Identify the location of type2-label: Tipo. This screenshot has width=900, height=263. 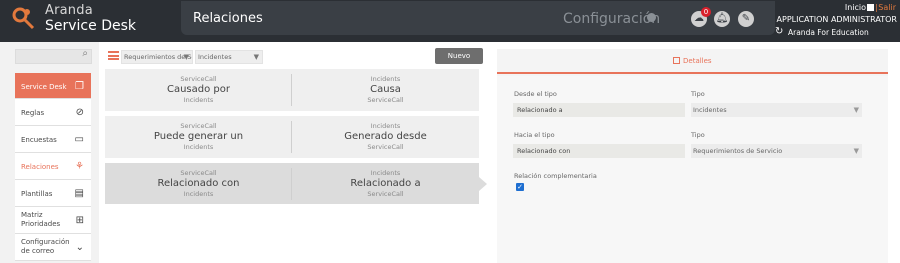
(698, 135).